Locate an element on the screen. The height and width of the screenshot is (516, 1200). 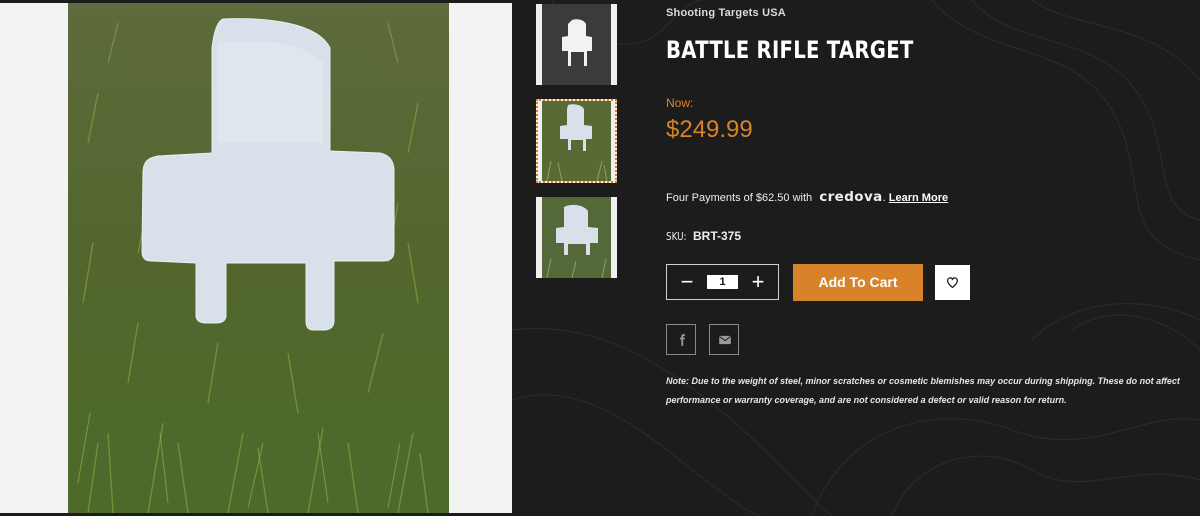
thumbnail-1-image is located at coordinates (576, 44).